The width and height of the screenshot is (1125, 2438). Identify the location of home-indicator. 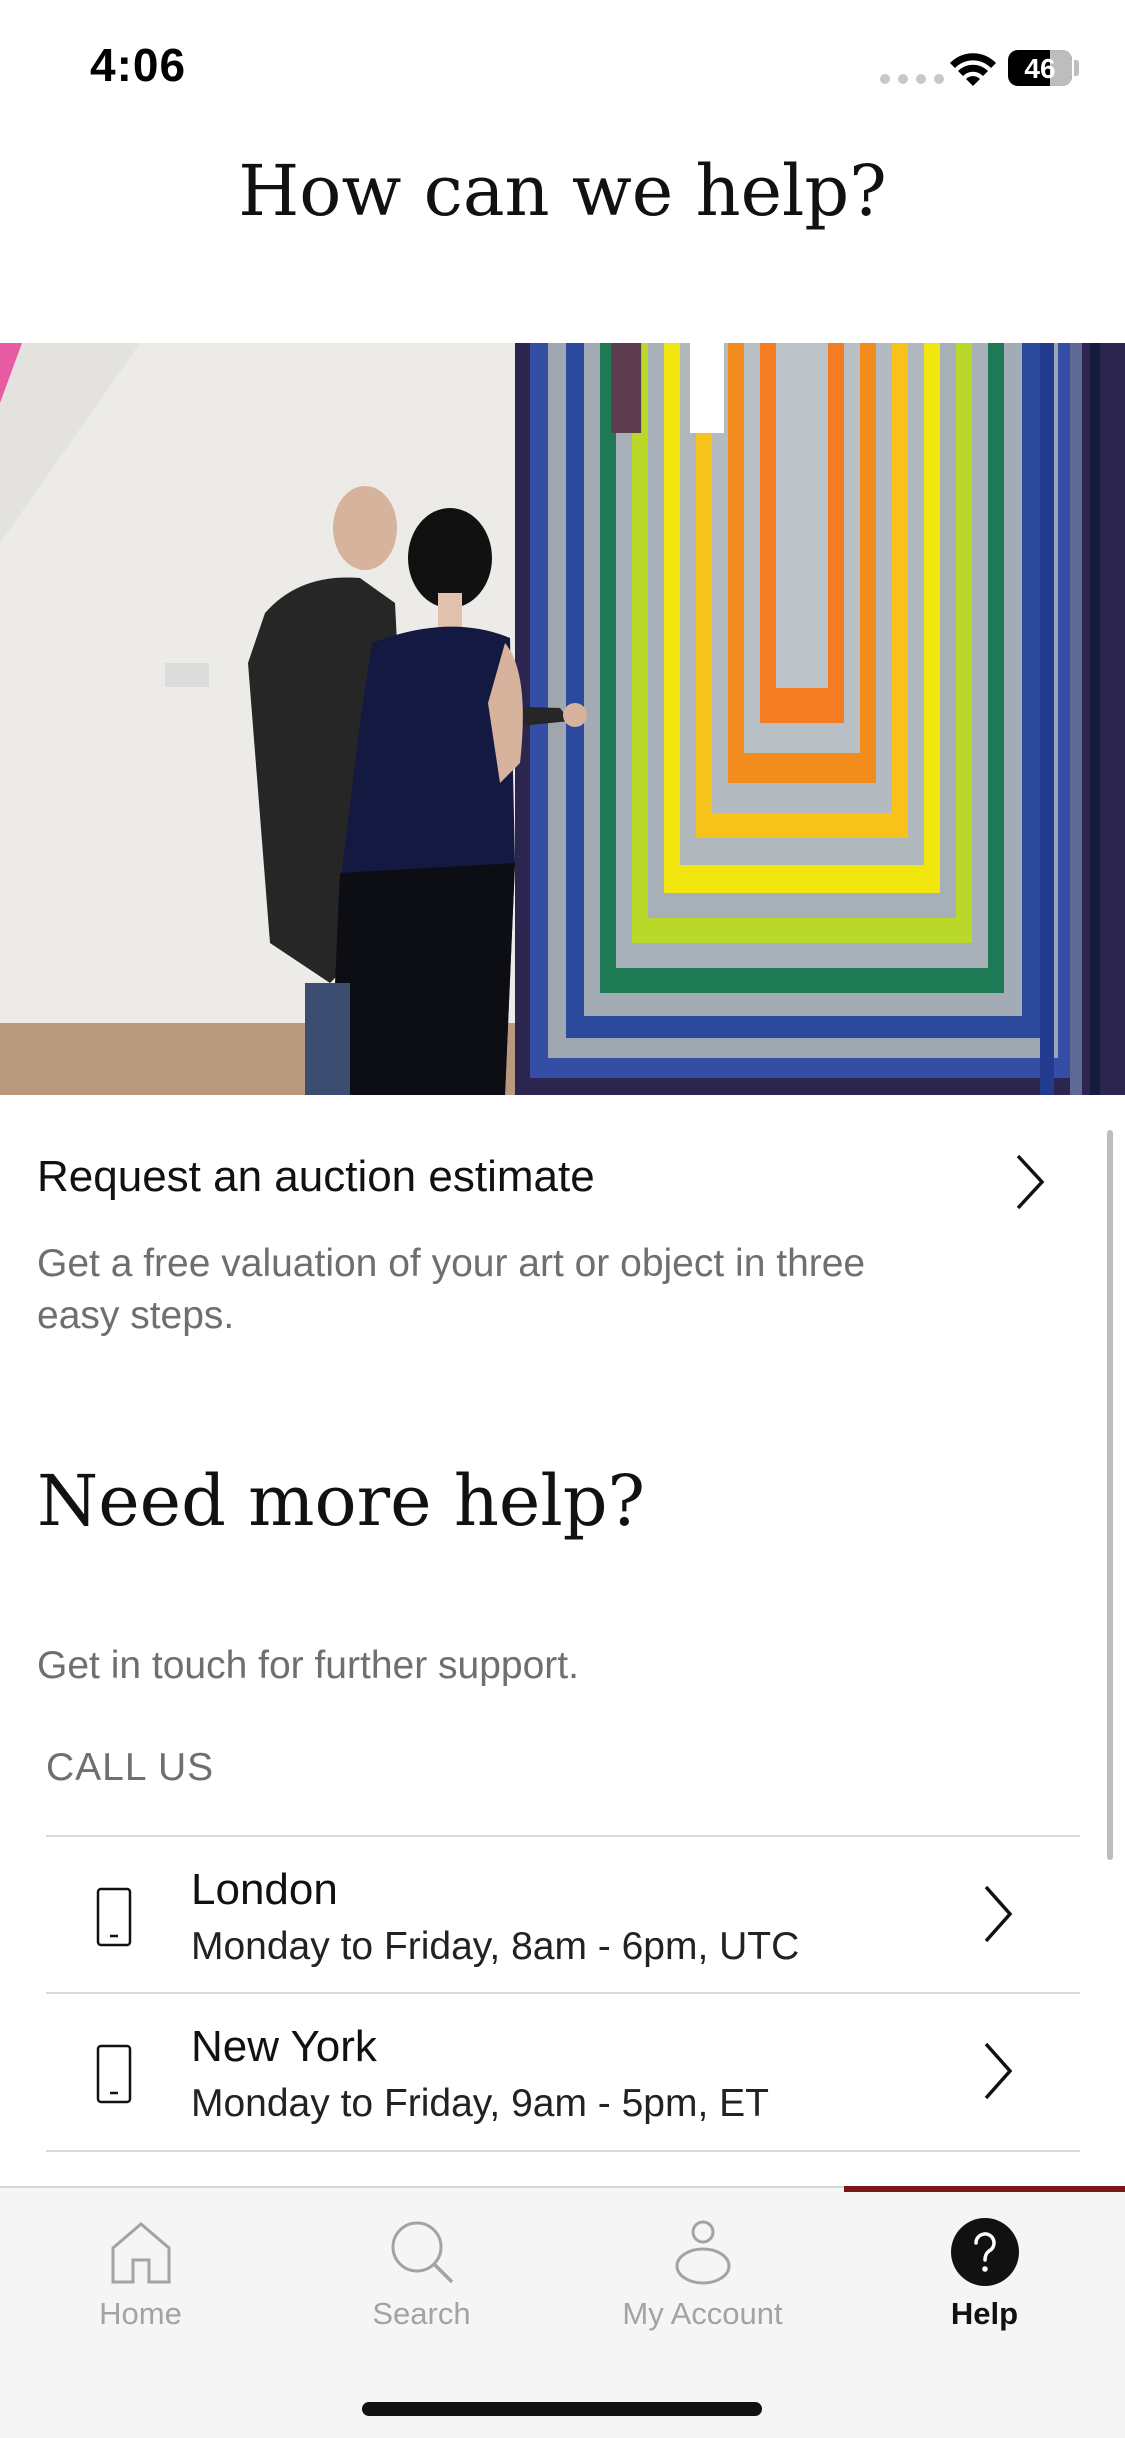
(562, 2409).